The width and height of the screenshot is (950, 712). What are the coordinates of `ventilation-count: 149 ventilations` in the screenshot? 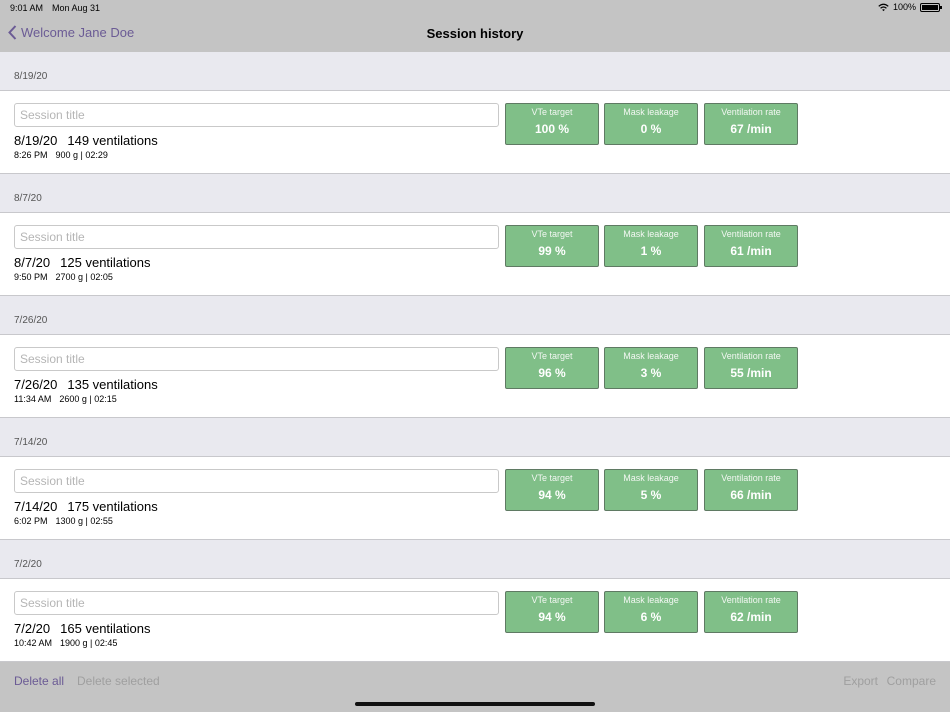 It's located at (112, 140).